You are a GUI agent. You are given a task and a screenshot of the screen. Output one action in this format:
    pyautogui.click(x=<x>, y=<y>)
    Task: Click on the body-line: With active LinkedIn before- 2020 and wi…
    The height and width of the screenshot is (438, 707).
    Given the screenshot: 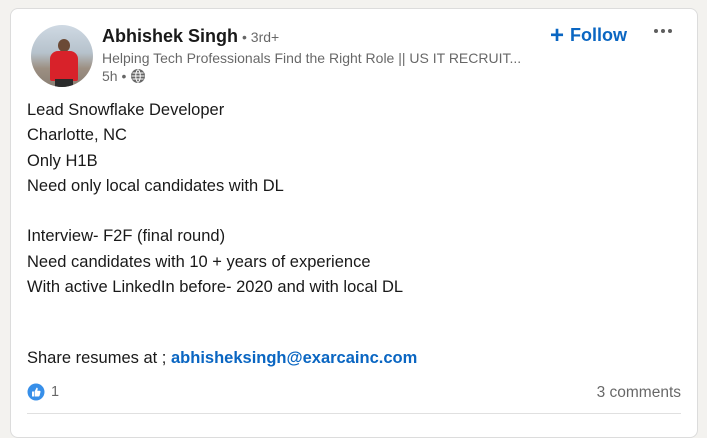 What is the action you would take?
    pyautogui.click(x=215, y=287)
    